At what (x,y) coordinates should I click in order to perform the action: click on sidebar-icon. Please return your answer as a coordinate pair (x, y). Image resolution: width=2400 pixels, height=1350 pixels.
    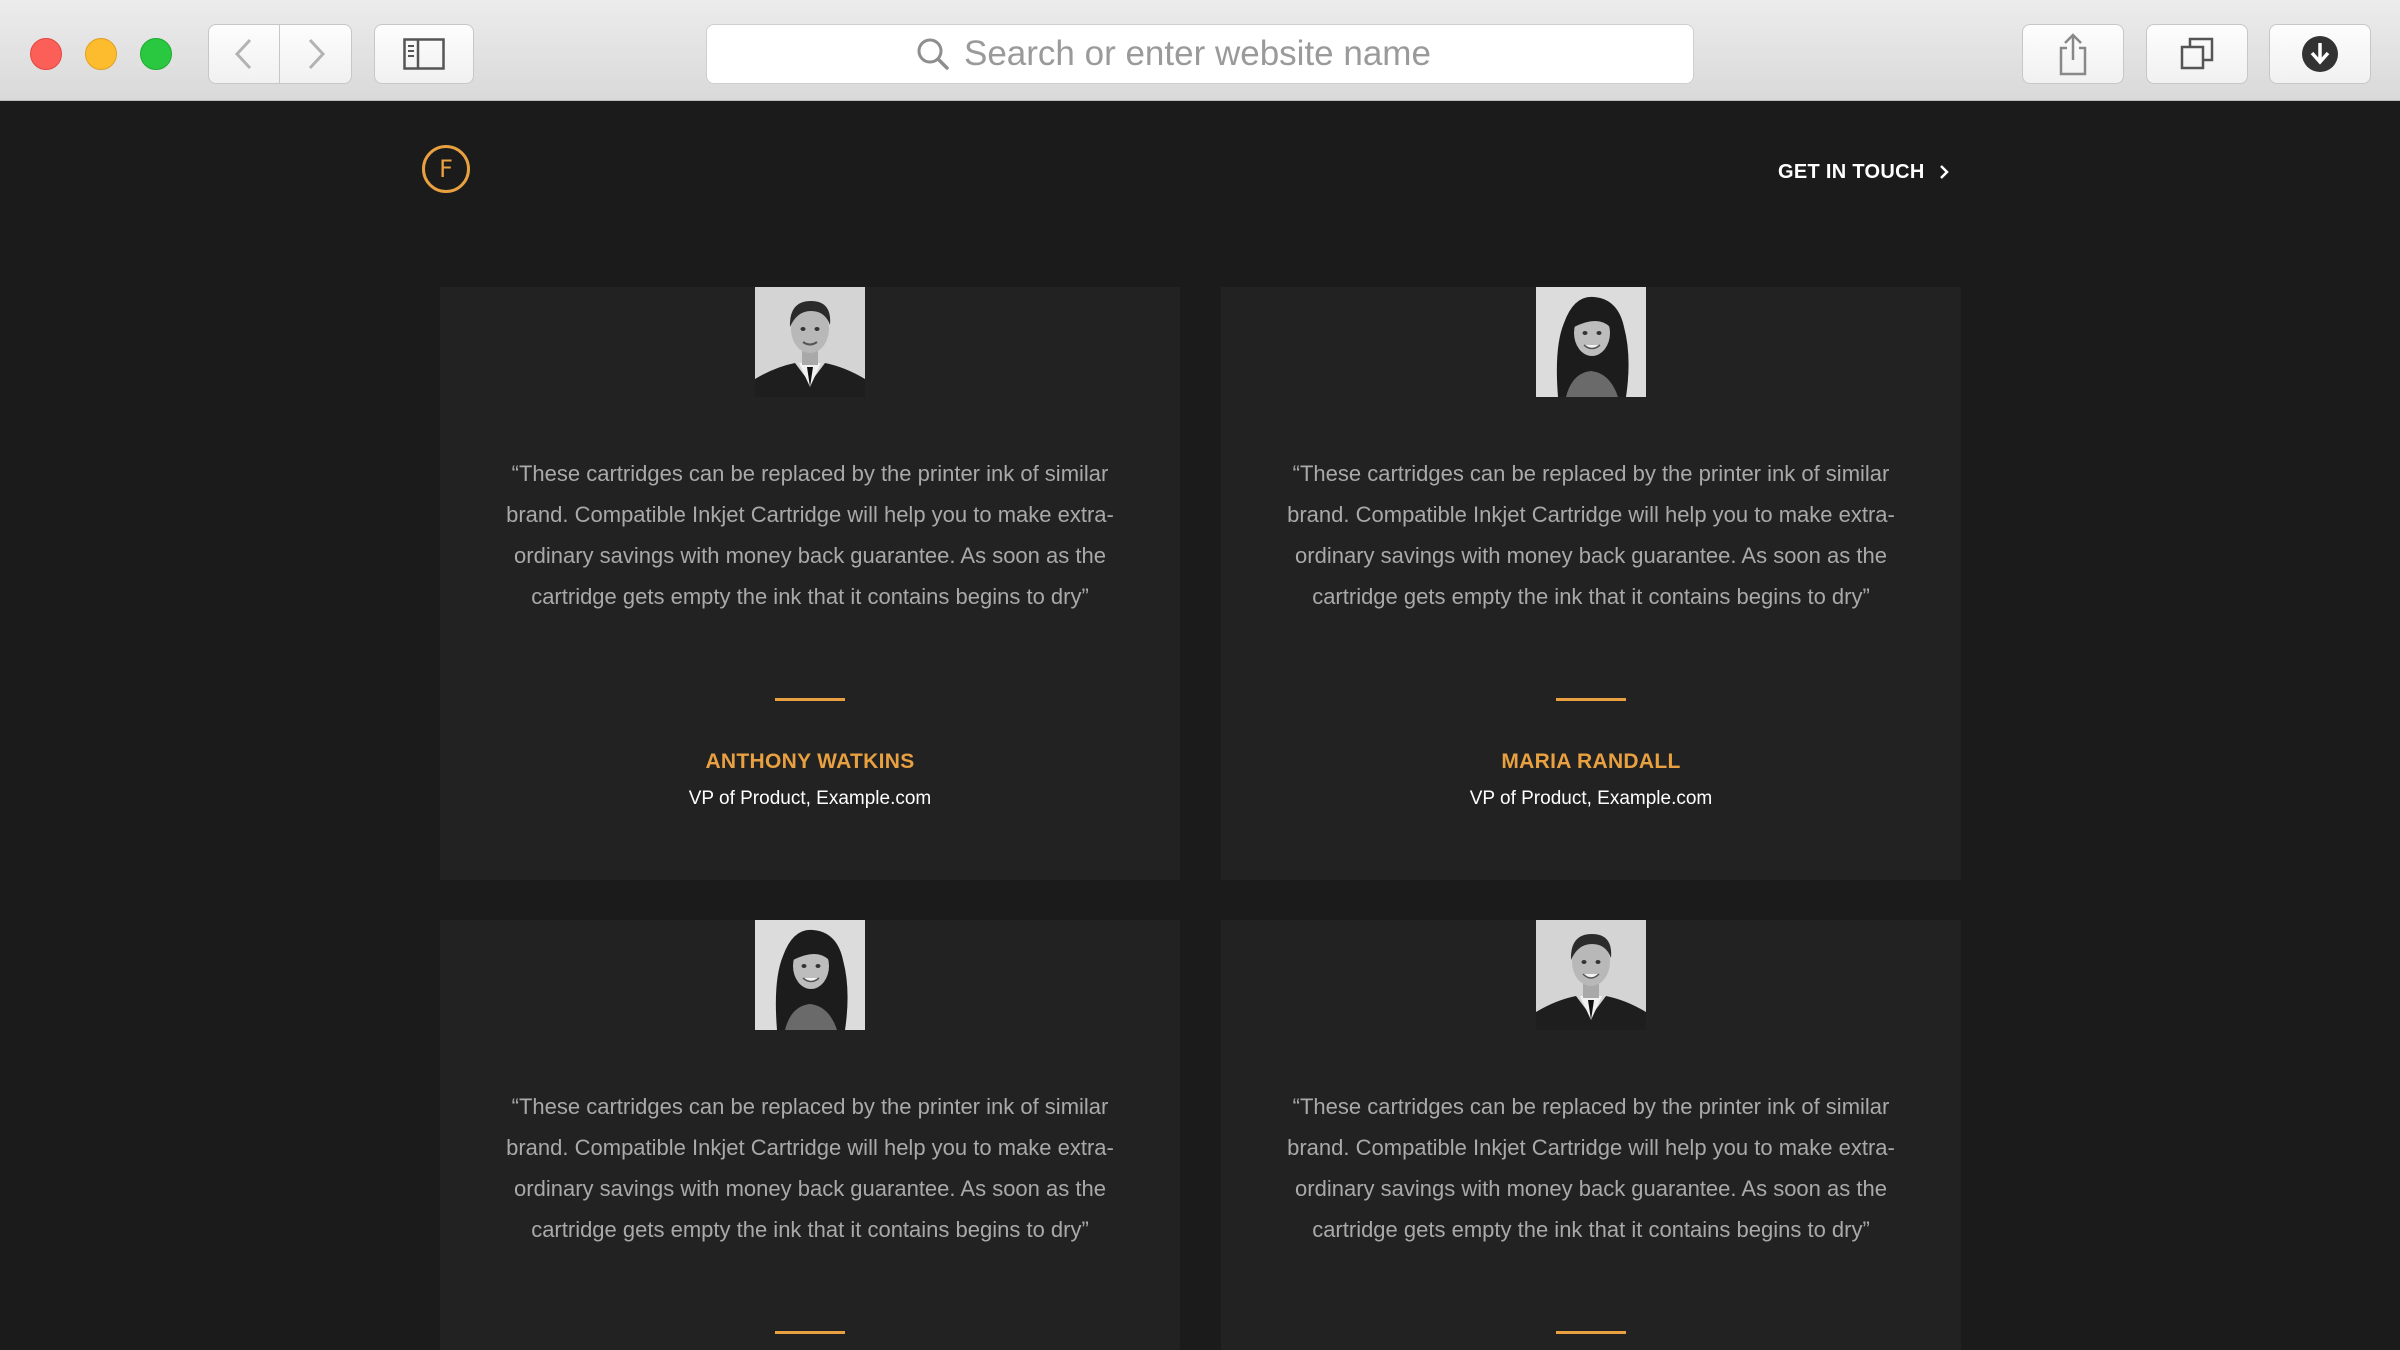
    Looking at the image, I should click on (424, 54).